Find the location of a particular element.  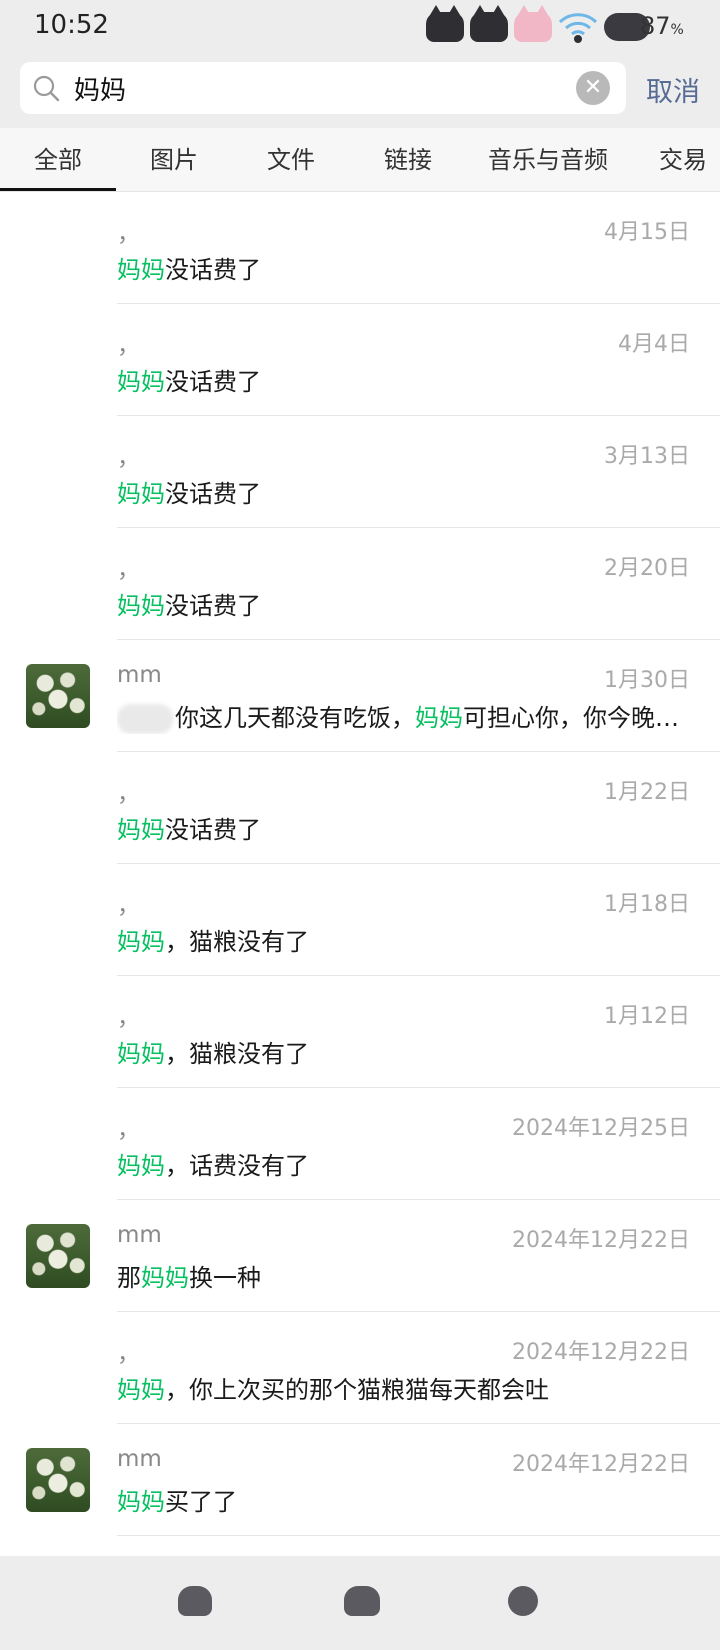

active-tab-indicator is located at coordinates (58, 189).